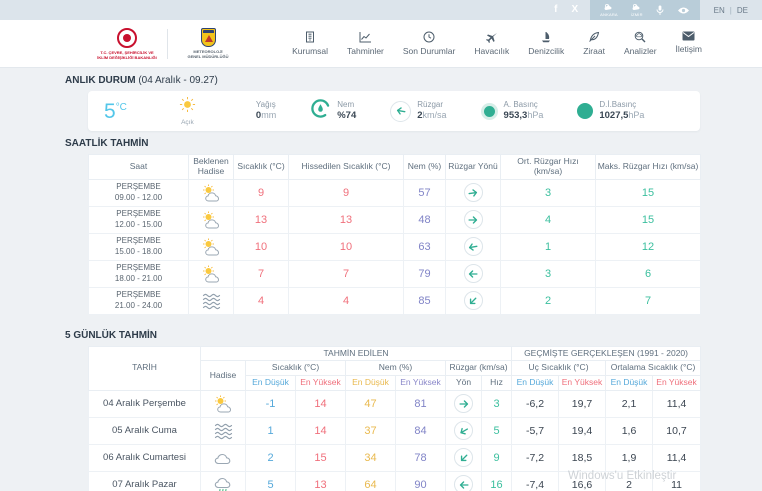 This screenshot has height=491, width=762. Describe the element at coordinates (648, 300) in the screenshot. I see `max-wind-cell: 7` at that location.